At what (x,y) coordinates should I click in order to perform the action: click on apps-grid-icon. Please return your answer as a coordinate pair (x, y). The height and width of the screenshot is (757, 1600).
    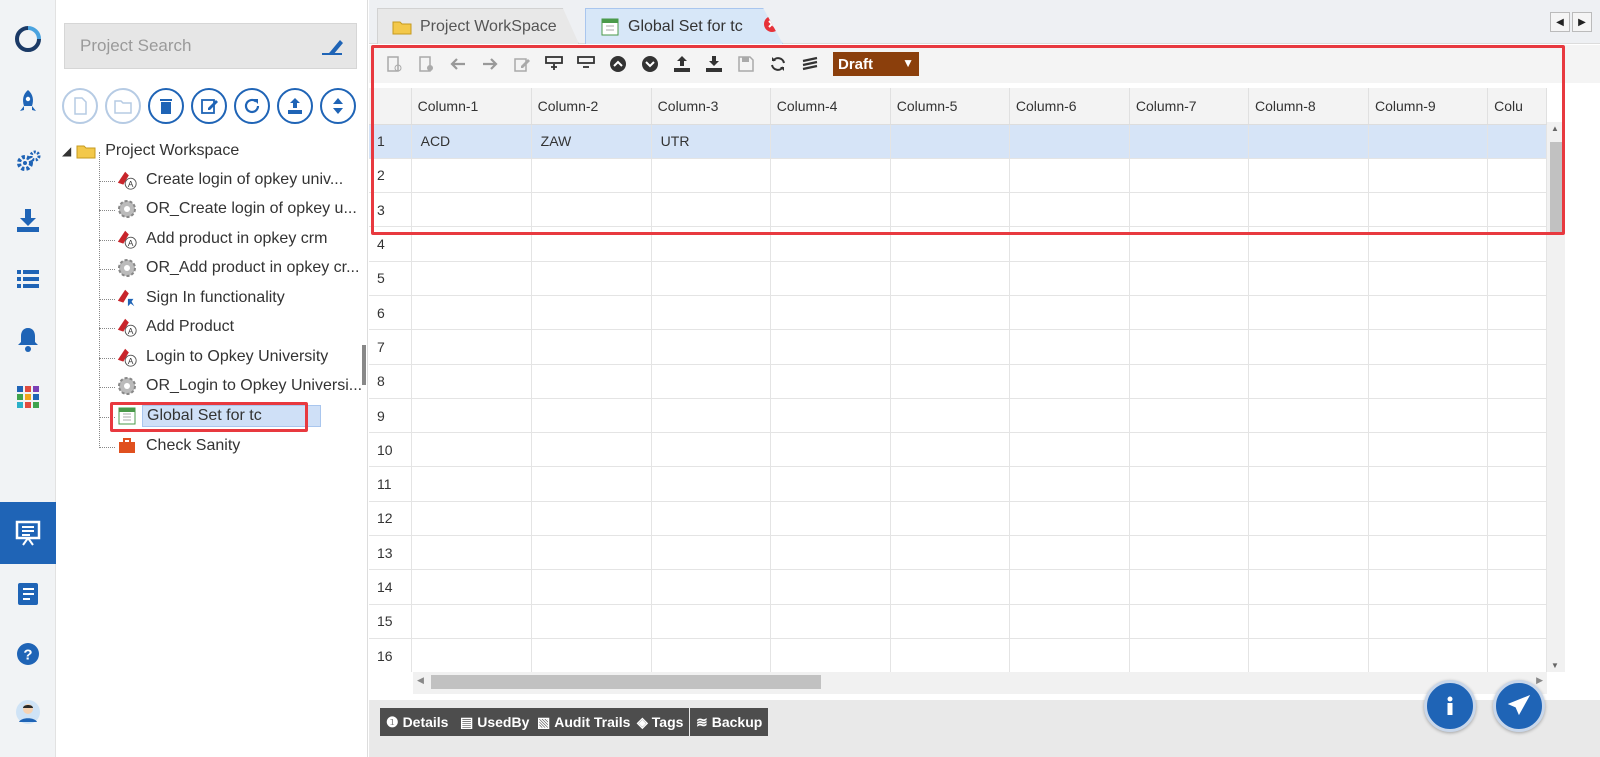
    Looking at the image, I should click on (28, 397).